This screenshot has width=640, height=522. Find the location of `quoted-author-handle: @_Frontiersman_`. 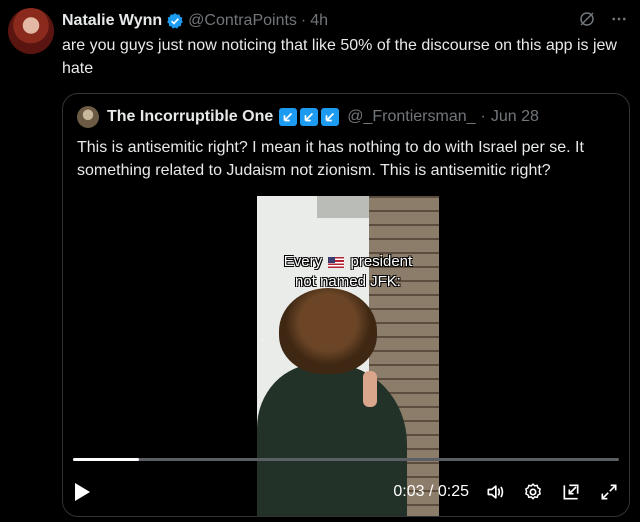

quoted-author-handle: @_Frontiersman_ is located at coordinates (411, 116).